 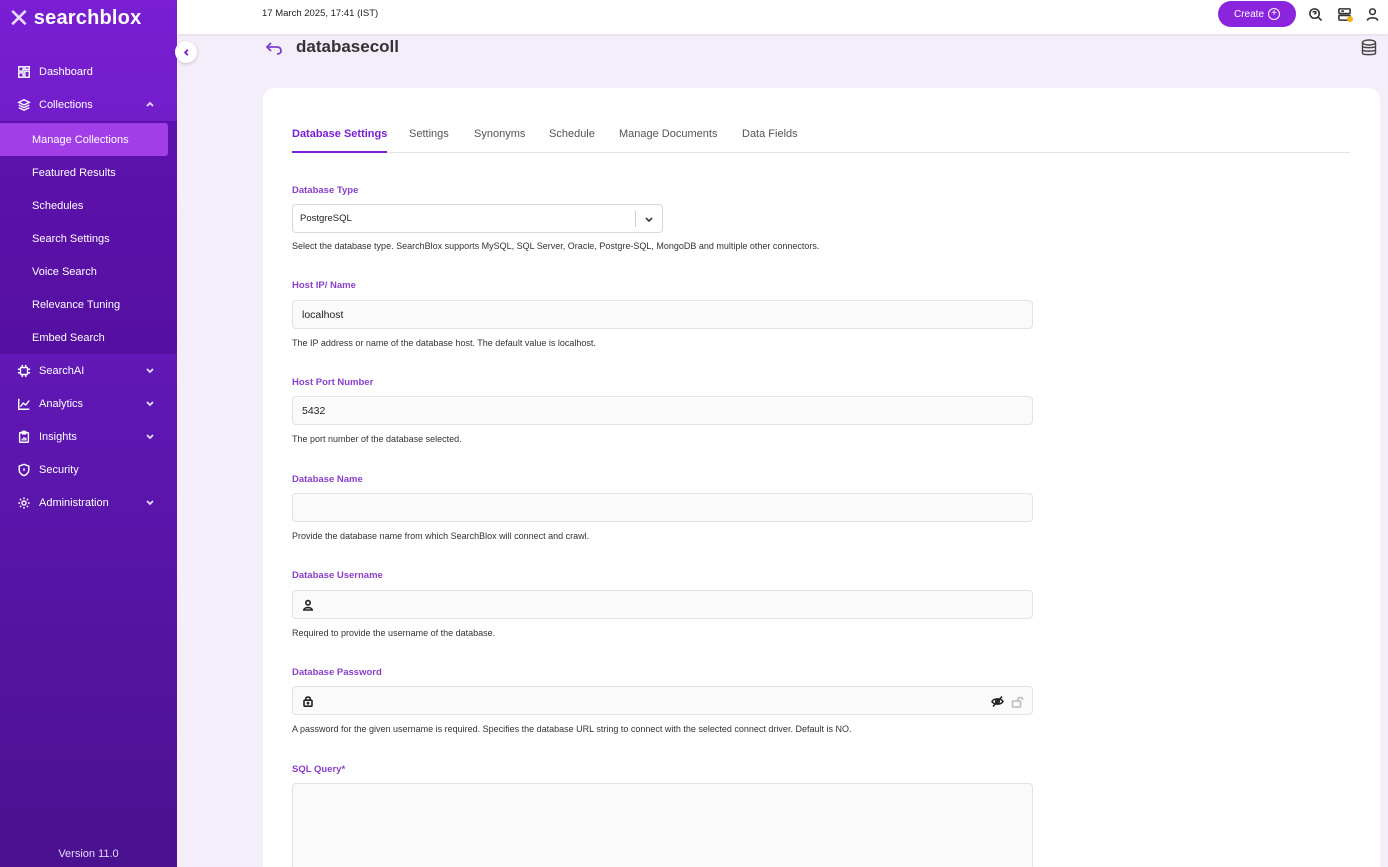 What do you see at coordinates (319, 769) in the screenshot?
I see `sql-query-label: SQL Query*` at bounding box center [319, 769].